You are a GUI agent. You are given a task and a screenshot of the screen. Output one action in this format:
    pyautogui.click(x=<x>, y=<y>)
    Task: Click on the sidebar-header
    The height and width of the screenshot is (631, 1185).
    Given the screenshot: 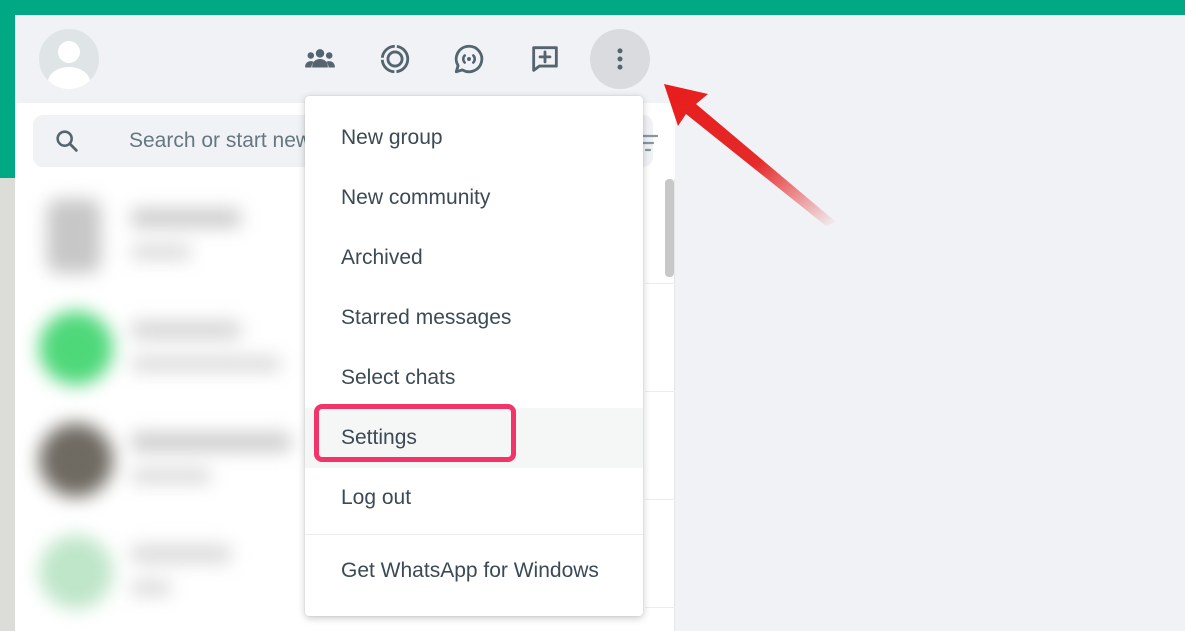 What is the action you would take?
    pyautogui.click(x=345, y=59)
    